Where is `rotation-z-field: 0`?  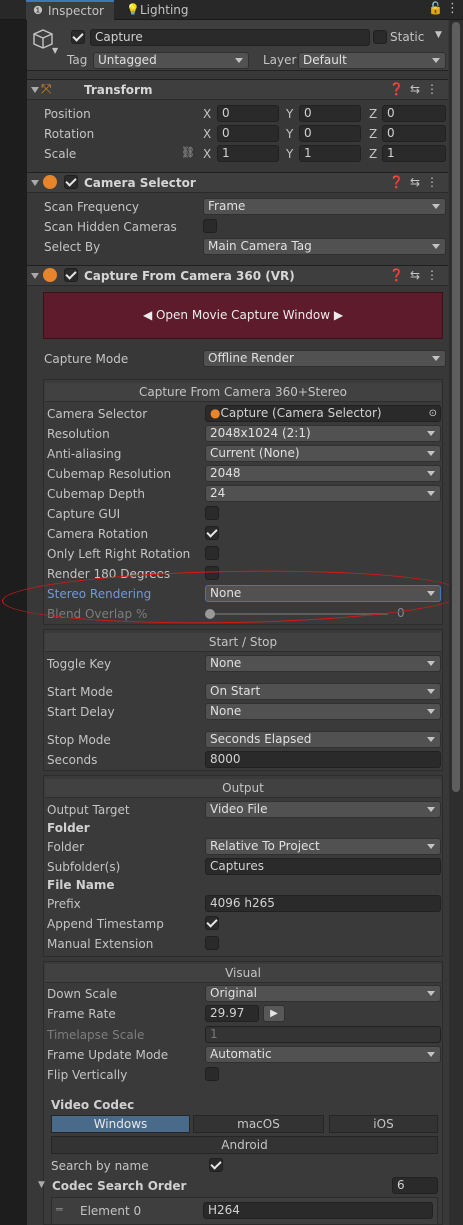 rotation-z-field: 0 is located at coordinates (414, 133).